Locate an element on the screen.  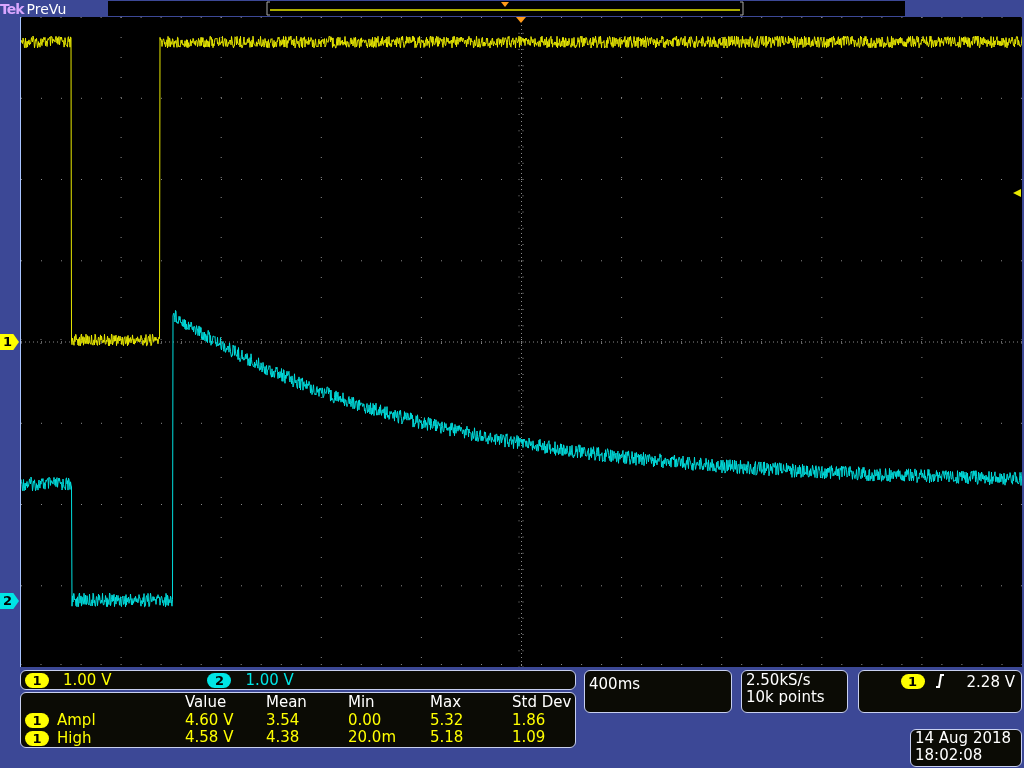
table-cell-text: 1.86 is located at coordinates (529, 720).